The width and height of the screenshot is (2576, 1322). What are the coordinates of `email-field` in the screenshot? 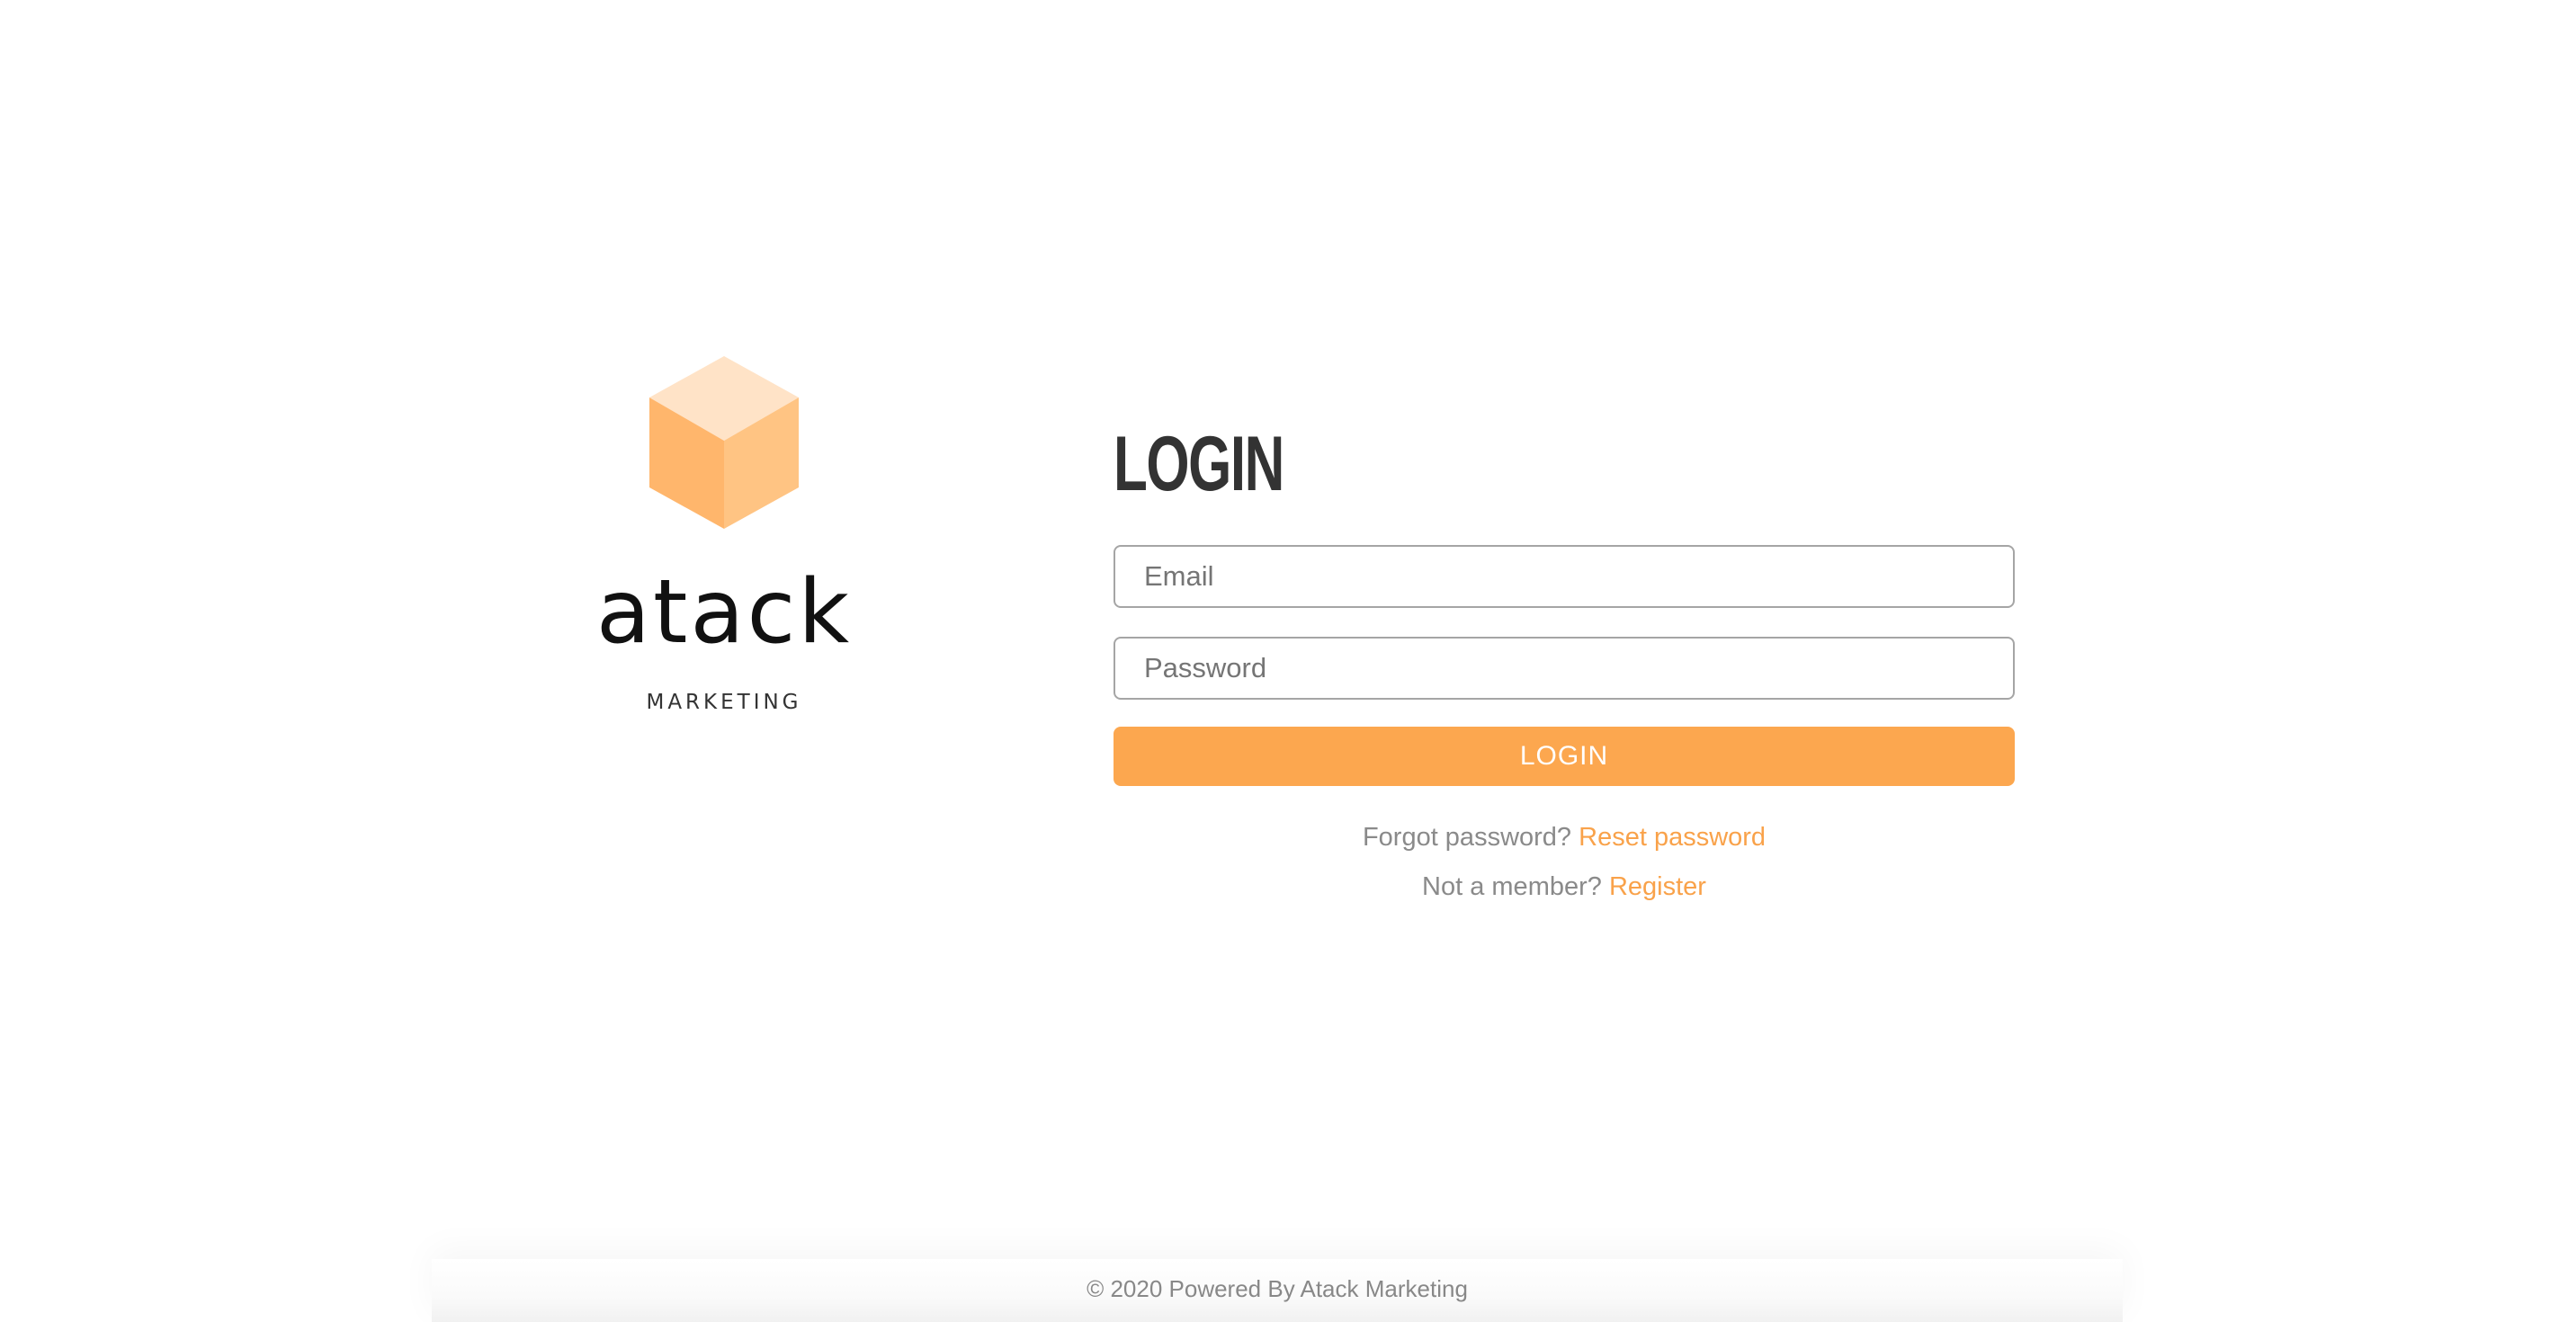 It's located at (1564, 576).